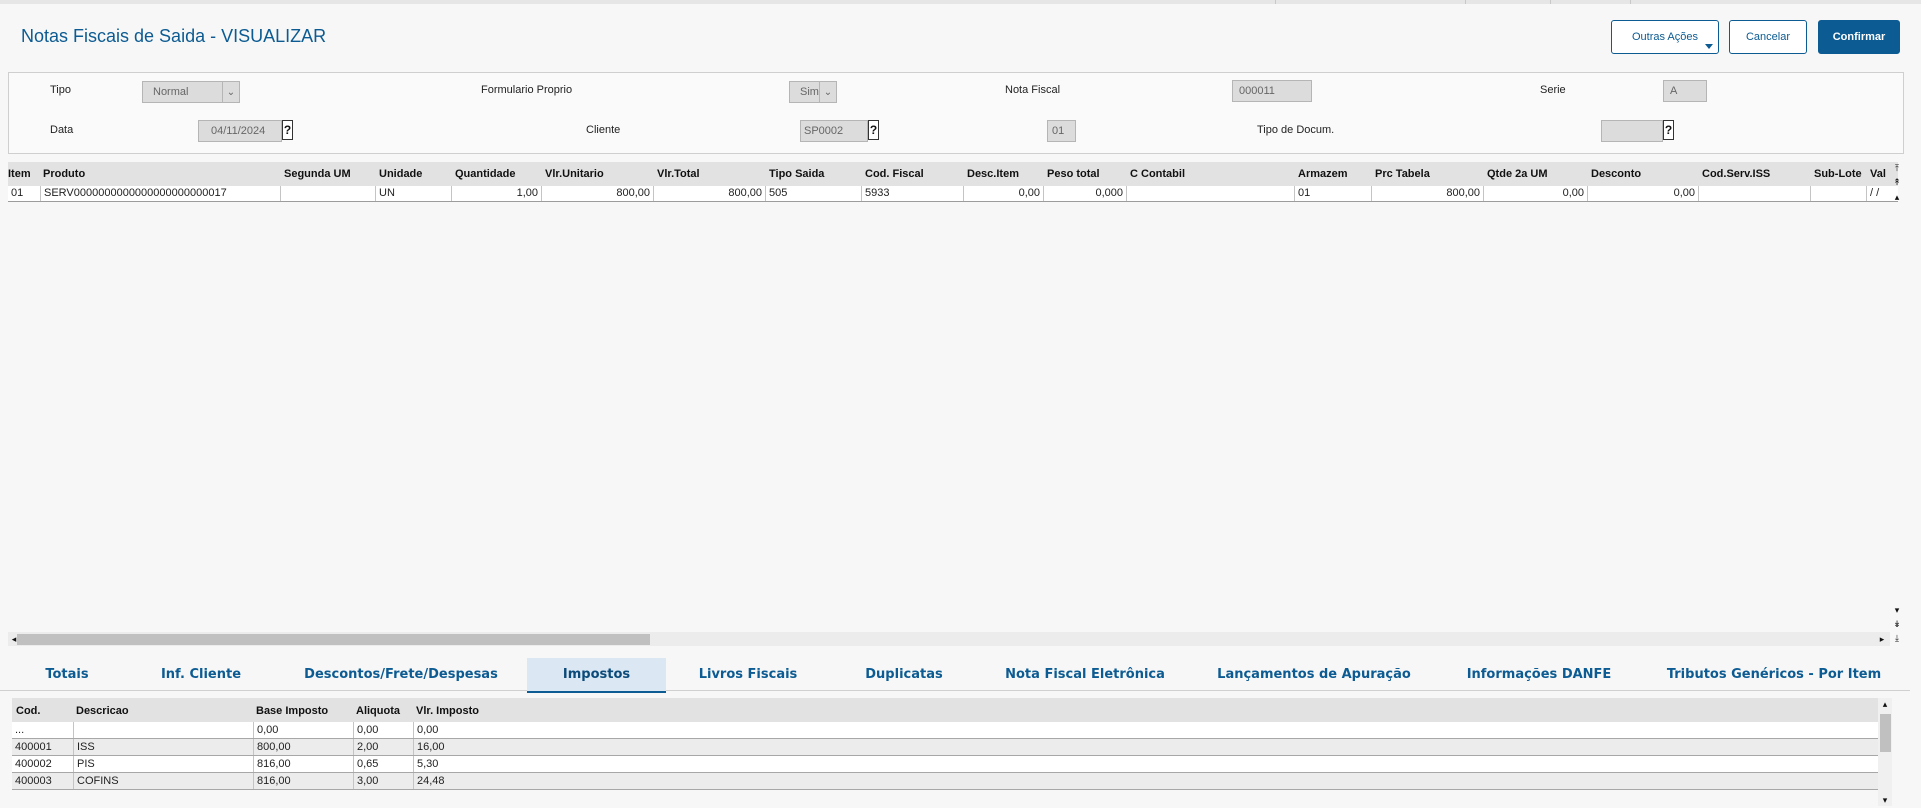 This screenshot has height=808, width=1921. What do you see at coordinates (945, 764) in the screenshot?
I see `table-row: 400002 PIS 816,00 0,65 5,30` at bounding box center [945, 764].